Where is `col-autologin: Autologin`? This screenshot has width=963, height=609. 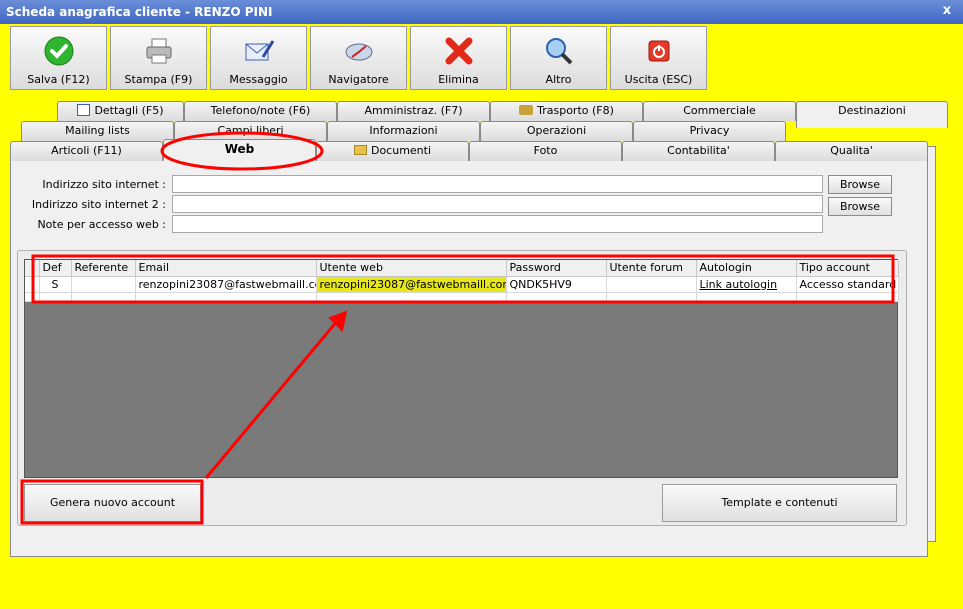 col-autologin: Autologin is located at coordinates (746, 268).